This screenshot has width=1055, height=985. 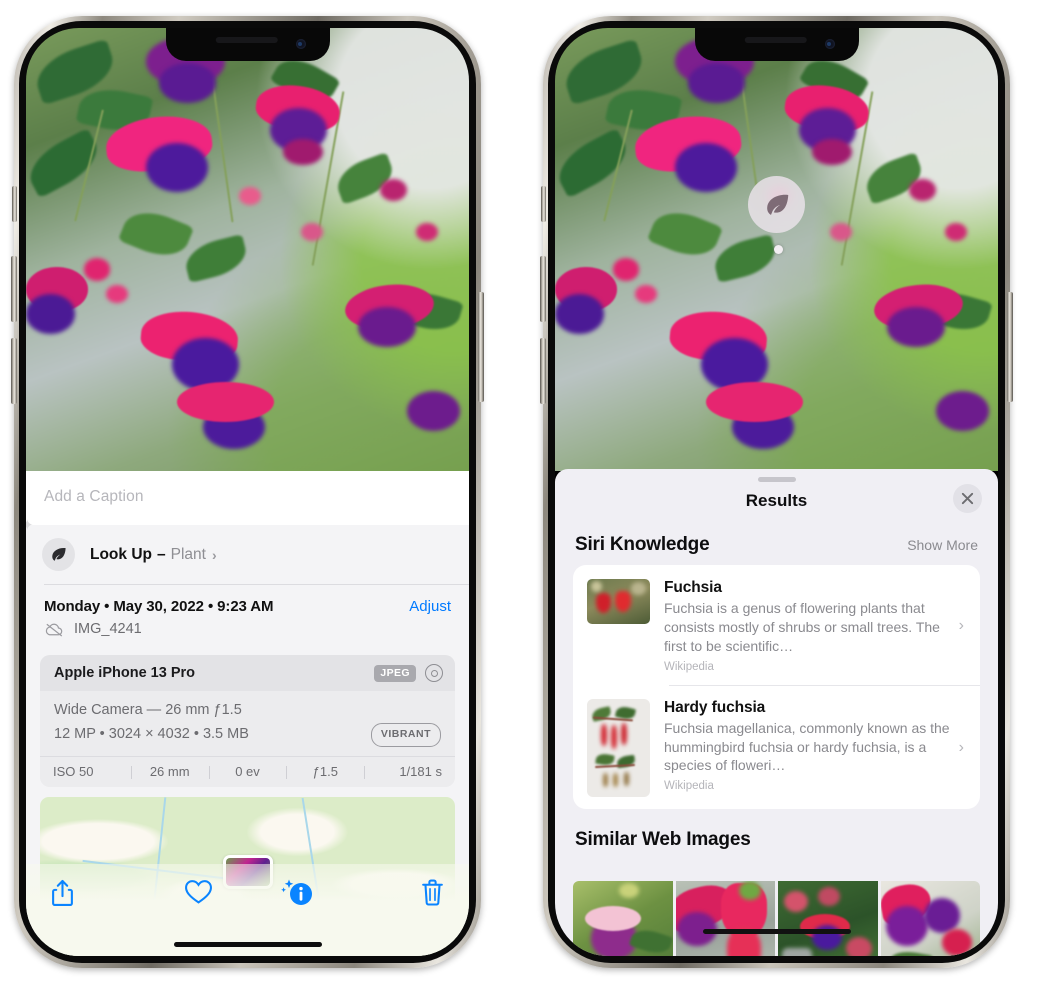 I want to click on visual-lookup-badge, so click(x=776, y=204).